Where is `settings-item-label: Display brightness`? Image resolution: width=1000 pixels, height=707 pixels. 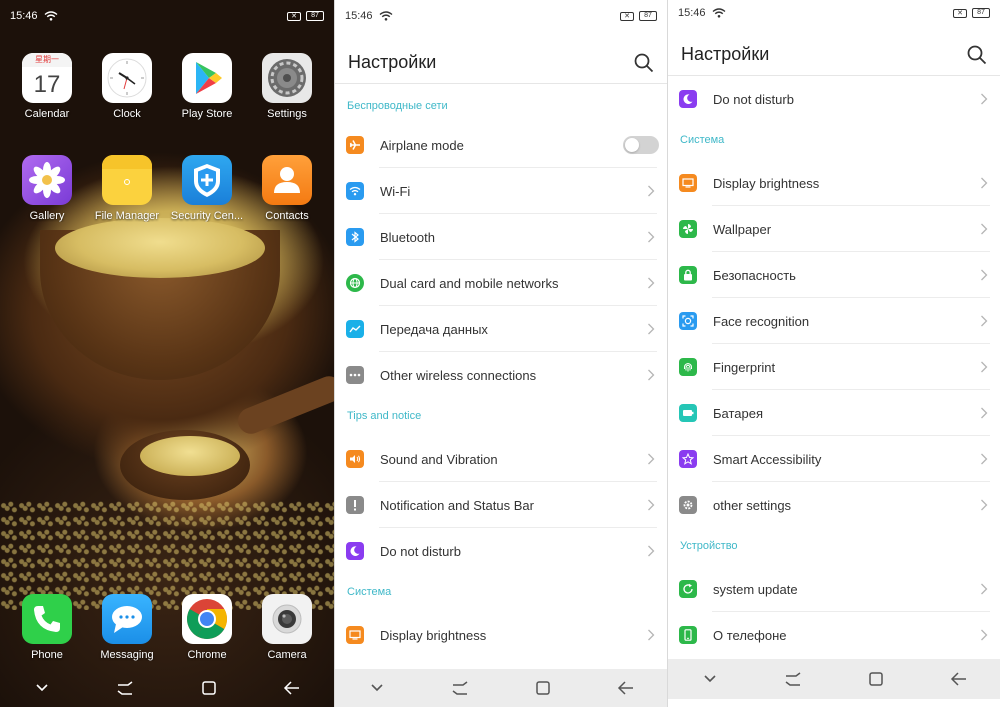
settings-item-label: Display brightness is located at coordinates (433, 635).